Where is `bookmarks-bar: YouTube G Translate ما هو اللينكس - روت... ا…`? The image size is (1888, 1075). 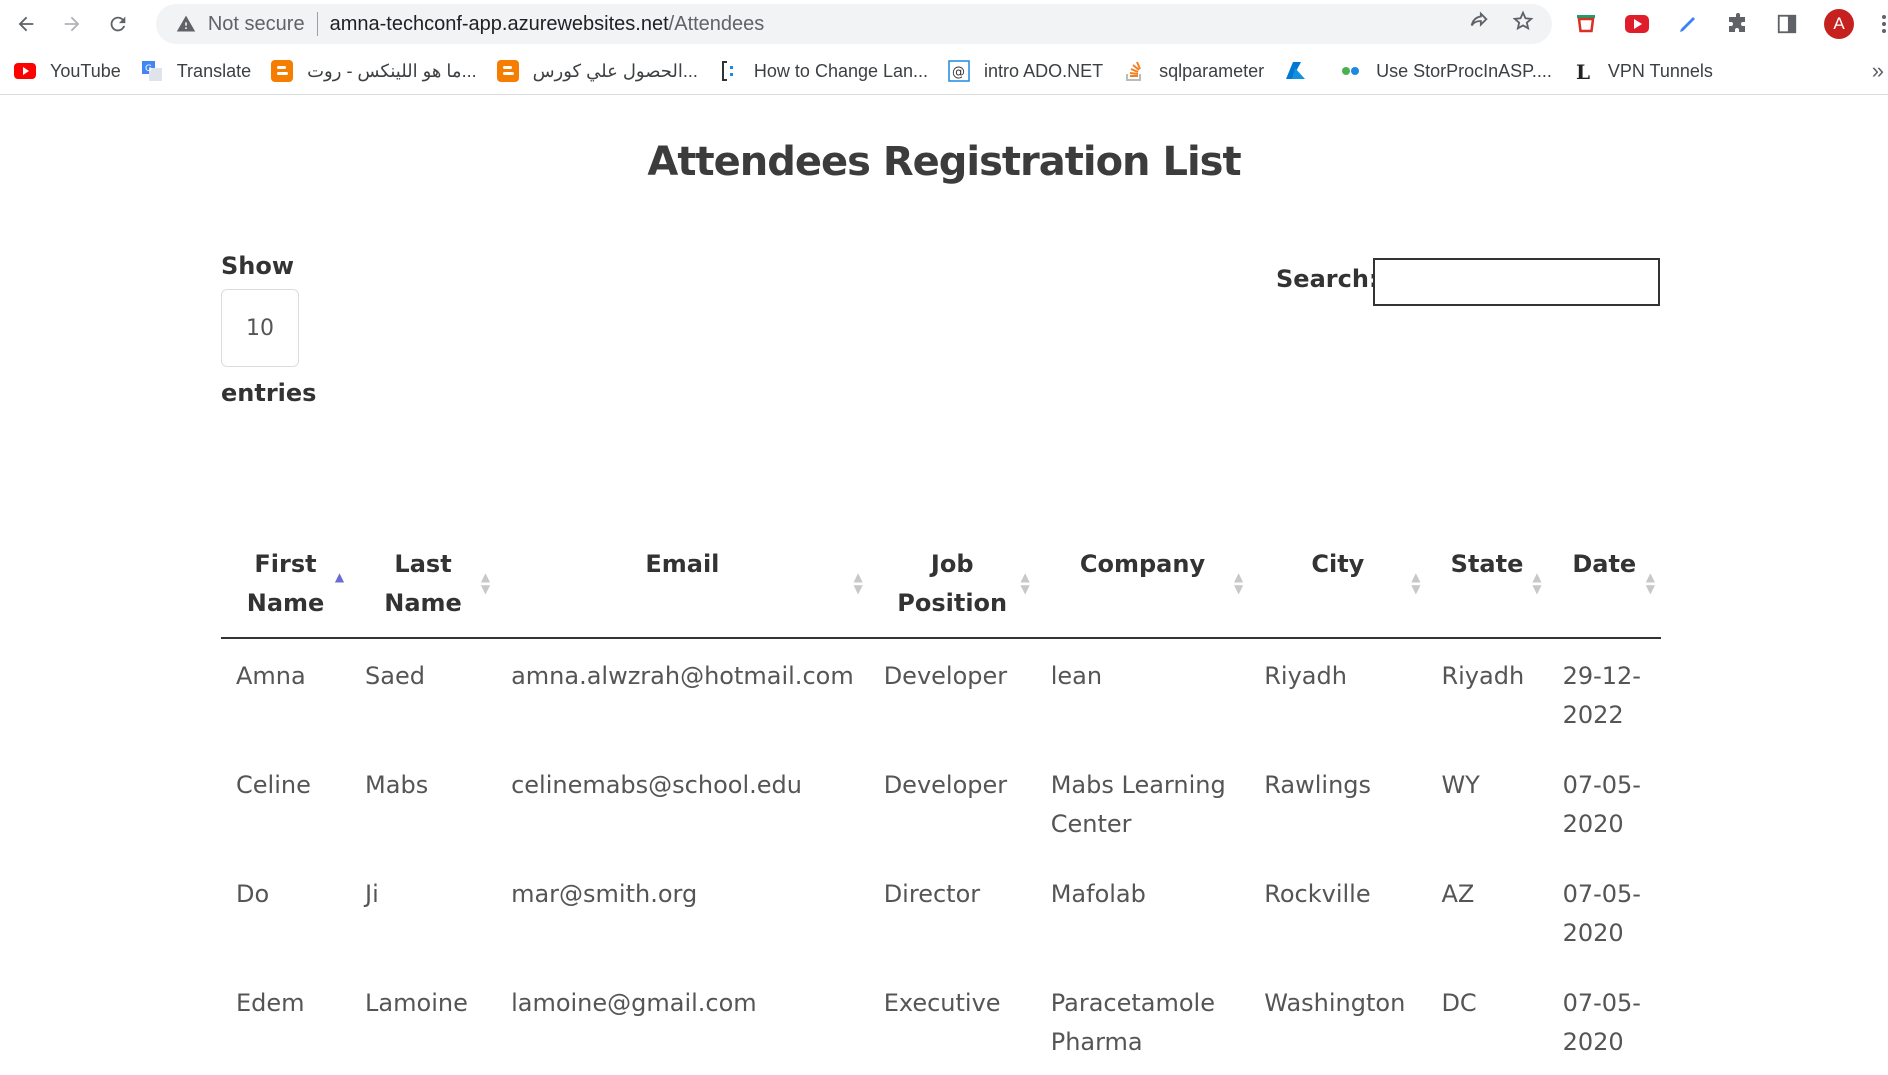
bookmarks-bar: YouTube G Translate ما هو اللينكس - روت... ا… is located at coordinates (944, 71).